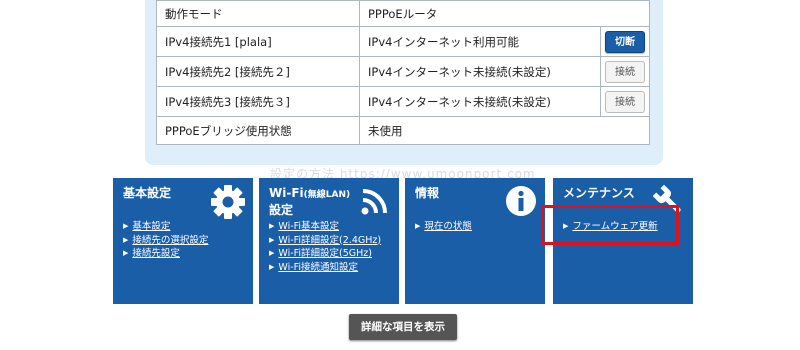 Image resolution: width=800 pixels, height=350 pixels. I want to click on tile-information: 情報 ▶ 現在の状態, so click(475, 241).